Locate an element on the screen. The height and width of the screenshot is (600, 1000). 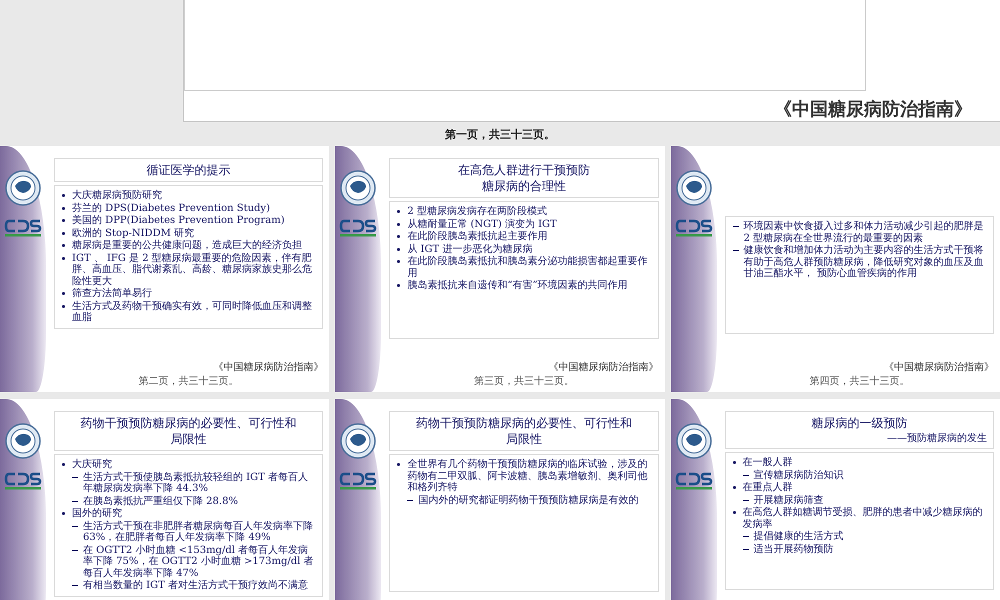
dash-item: 环境因素中饮食摄入过多和体力活动减少引起的肥胖是 2 型糖尿病在全世界流行的最重要的因素 is located at coordinates (859, 232).